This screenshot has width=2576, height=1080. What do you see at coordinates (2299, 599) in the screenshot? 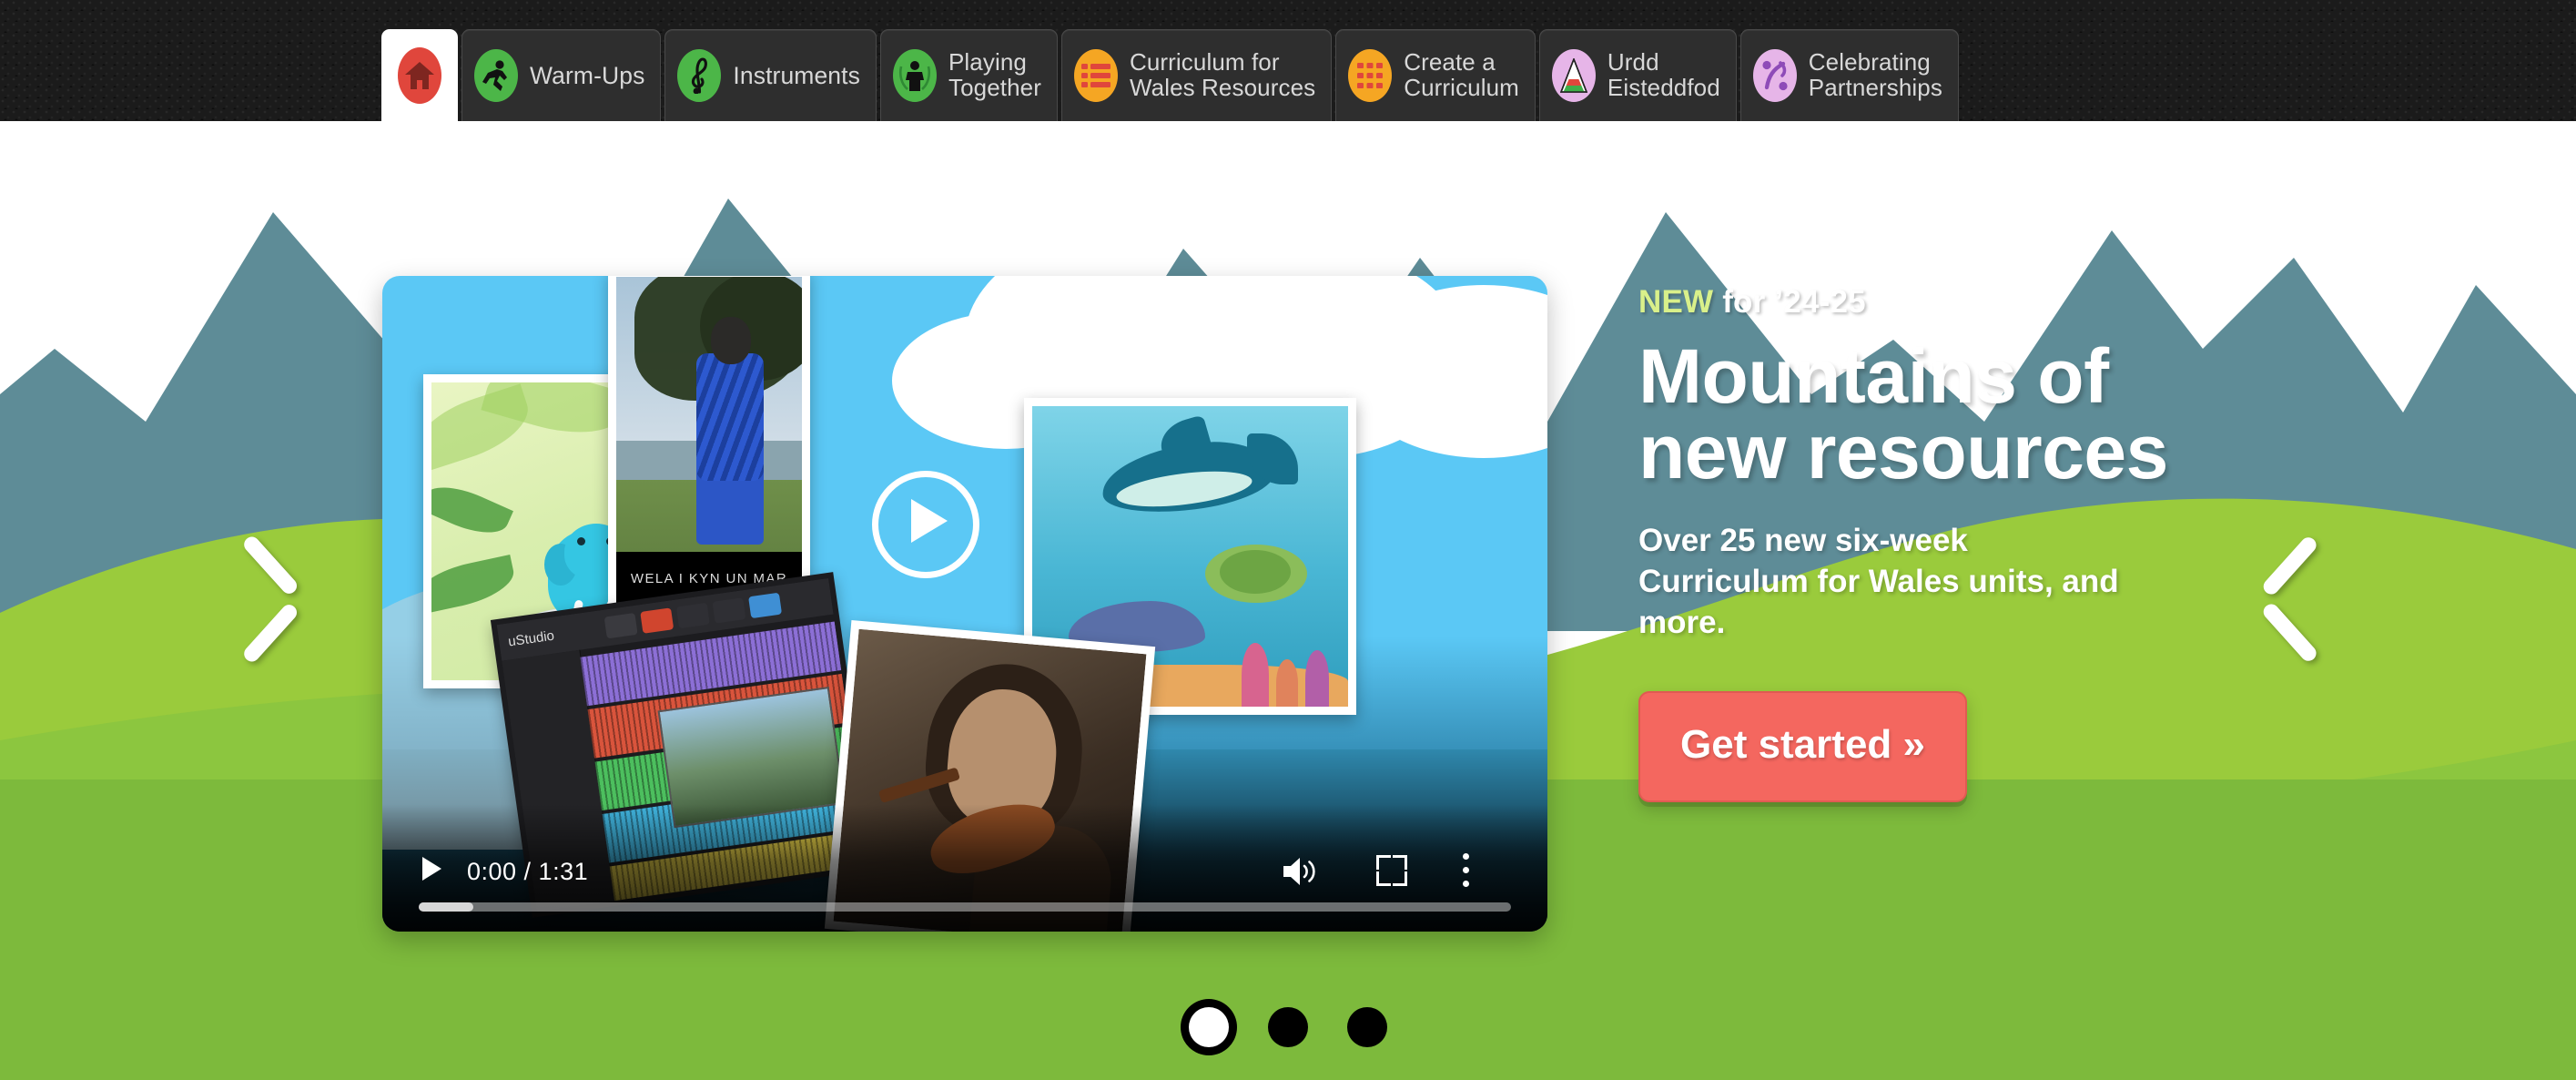
I see `carousel-next-arrow-icon` at bounding box center [2299, 599].